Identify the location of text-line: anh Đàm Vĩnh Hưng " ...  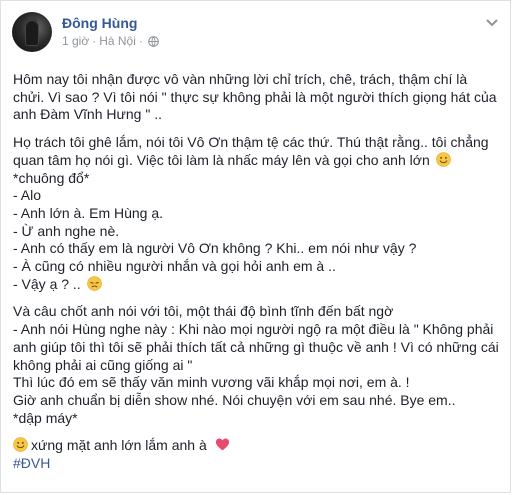
(87, 114).